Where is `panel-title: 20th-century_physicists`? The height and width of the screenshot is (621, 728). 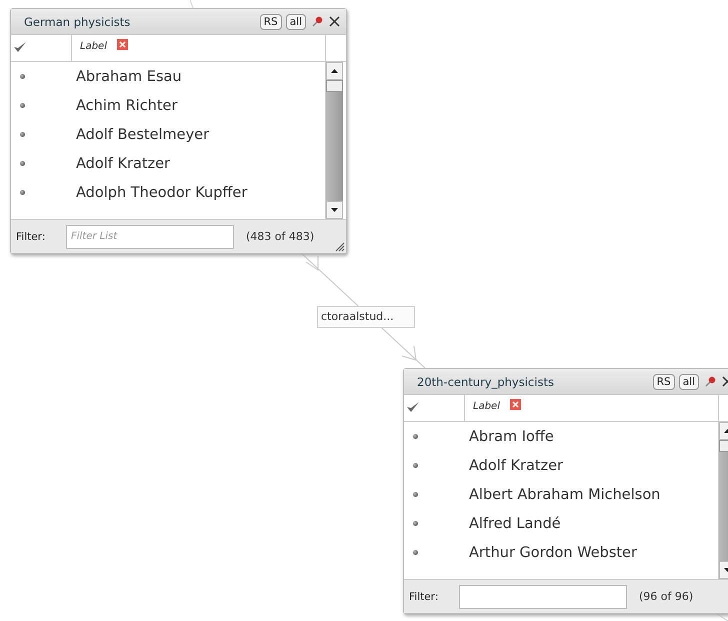 panel-title: 20th-century_physicists is located at coordinates (485, 381).